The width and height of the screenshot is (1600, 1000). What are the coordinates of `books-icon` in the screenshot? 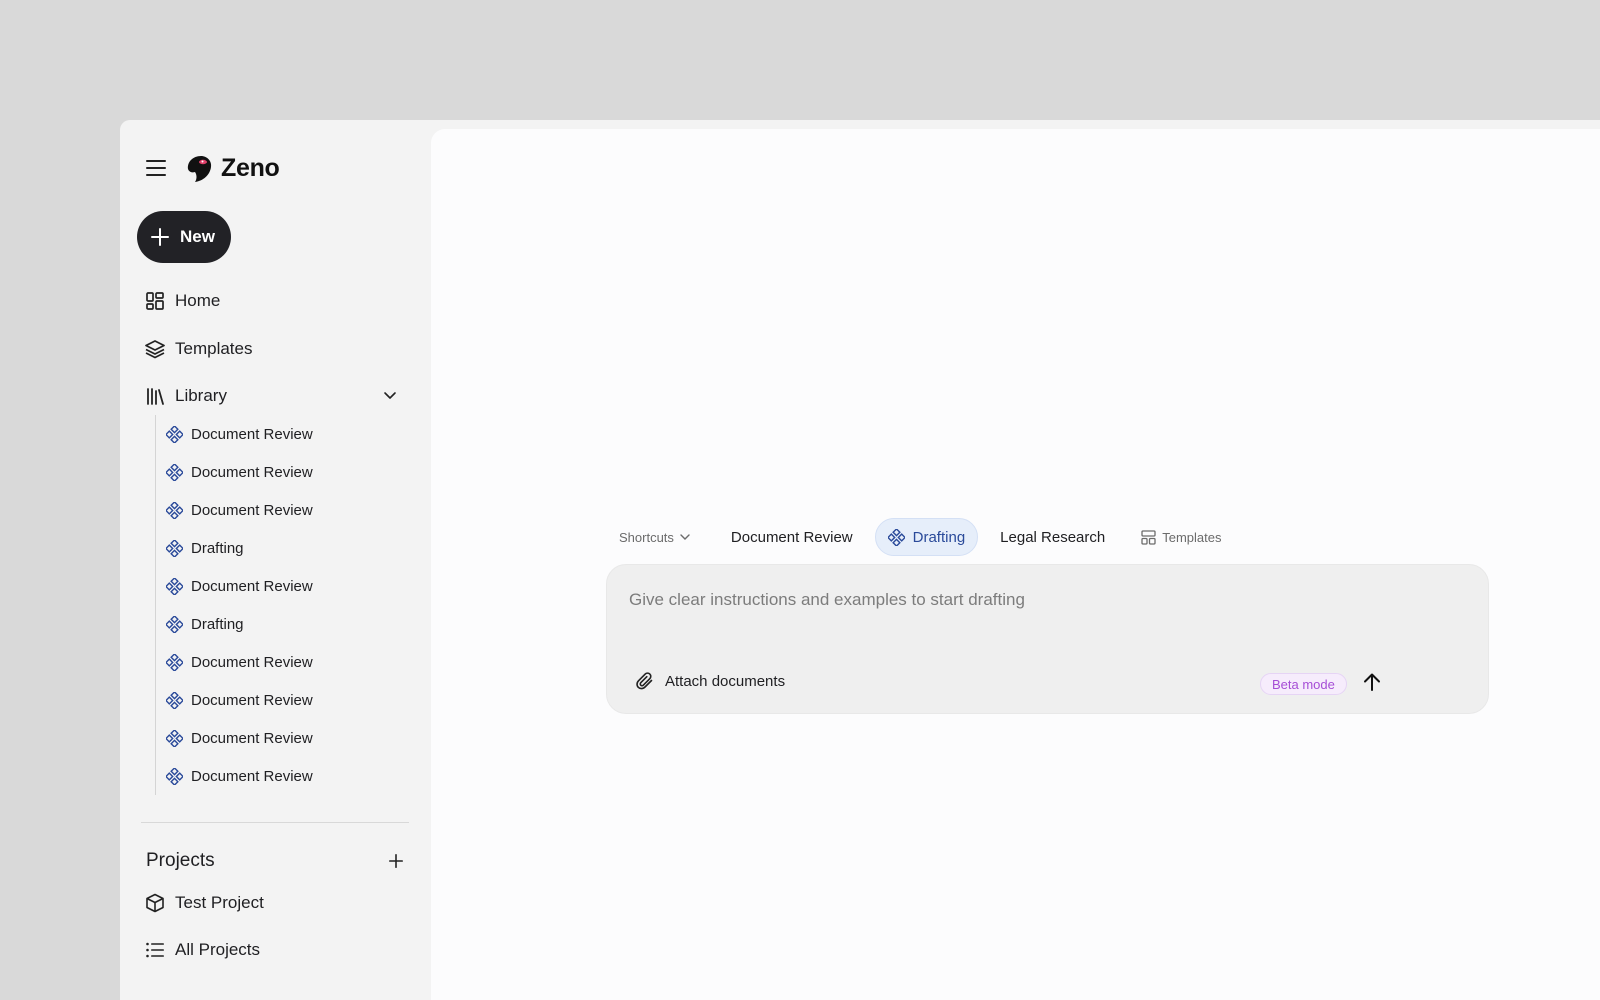 It's located at (155, 396).